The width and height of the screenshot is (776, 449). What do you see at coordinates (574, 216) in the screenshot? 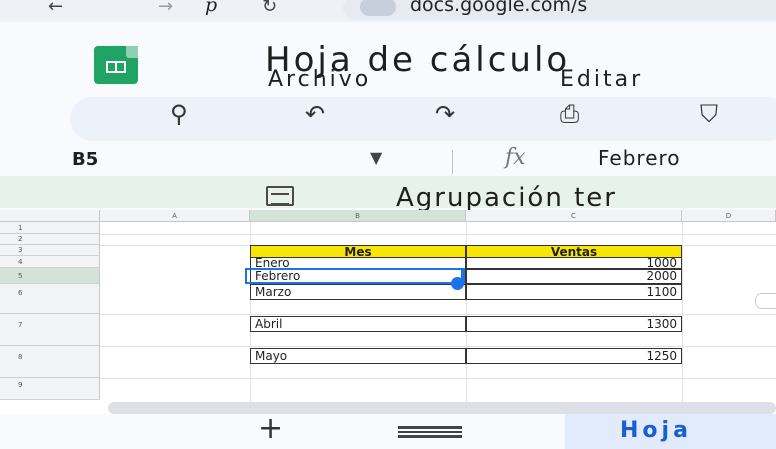
I see `column-header-c: C` at bounding box center [574, 216].